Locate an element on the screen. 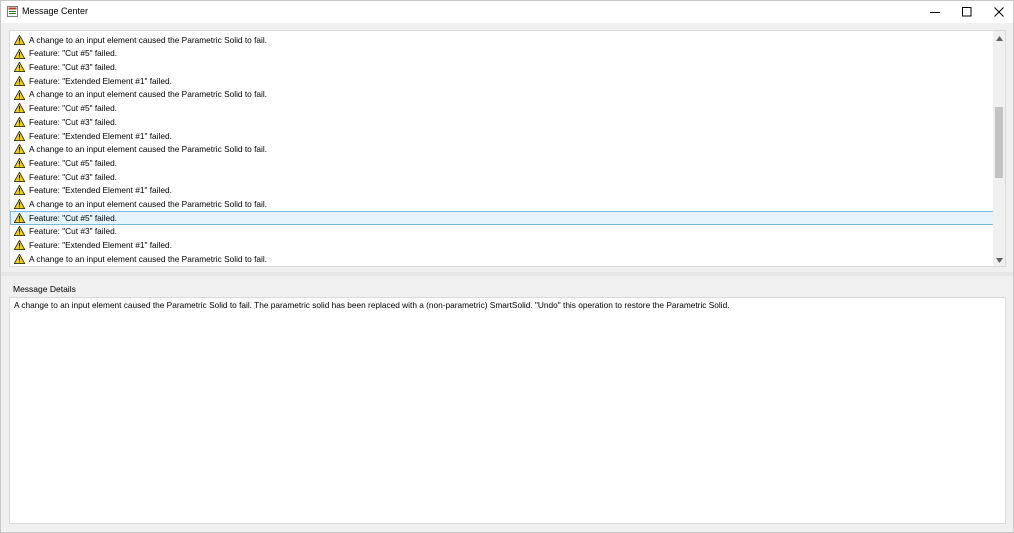 The height and width of the screenshot is (533, 1014). message-details-label: Message Details is located at coordinates (44, 289).